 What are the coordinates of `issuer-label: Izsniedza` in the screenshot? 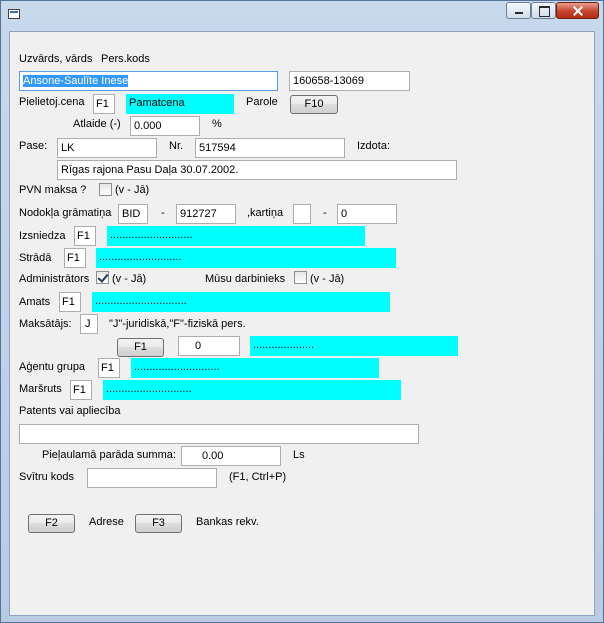 It's located at (42, 236).